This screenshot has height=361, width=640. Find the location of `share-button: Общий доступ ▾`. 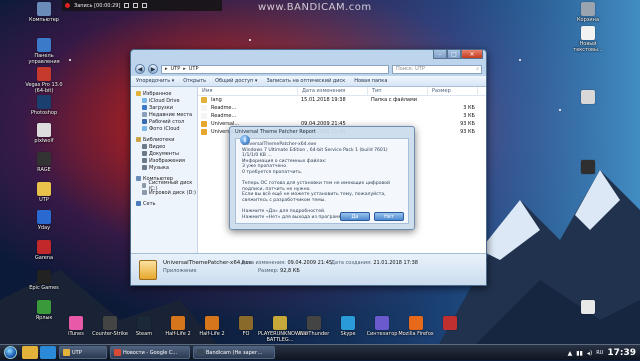

share-button: Общий доступ ▾ is located at coordinates (236, 81).